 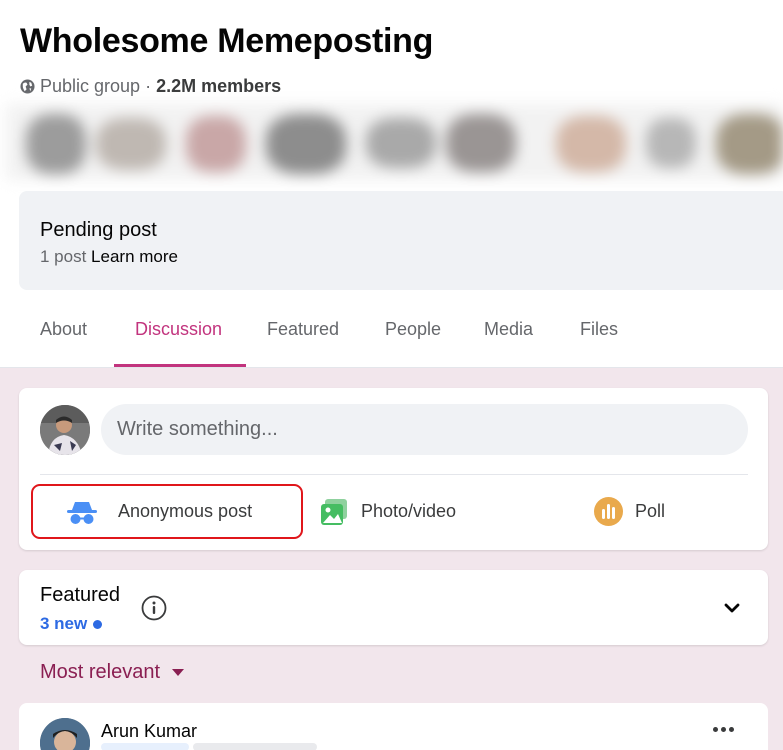 What do you see at coordinates (149, 731) in the screenshot?
I see `post-author-name: Arun Kumar` at bounding box center [149, 731].